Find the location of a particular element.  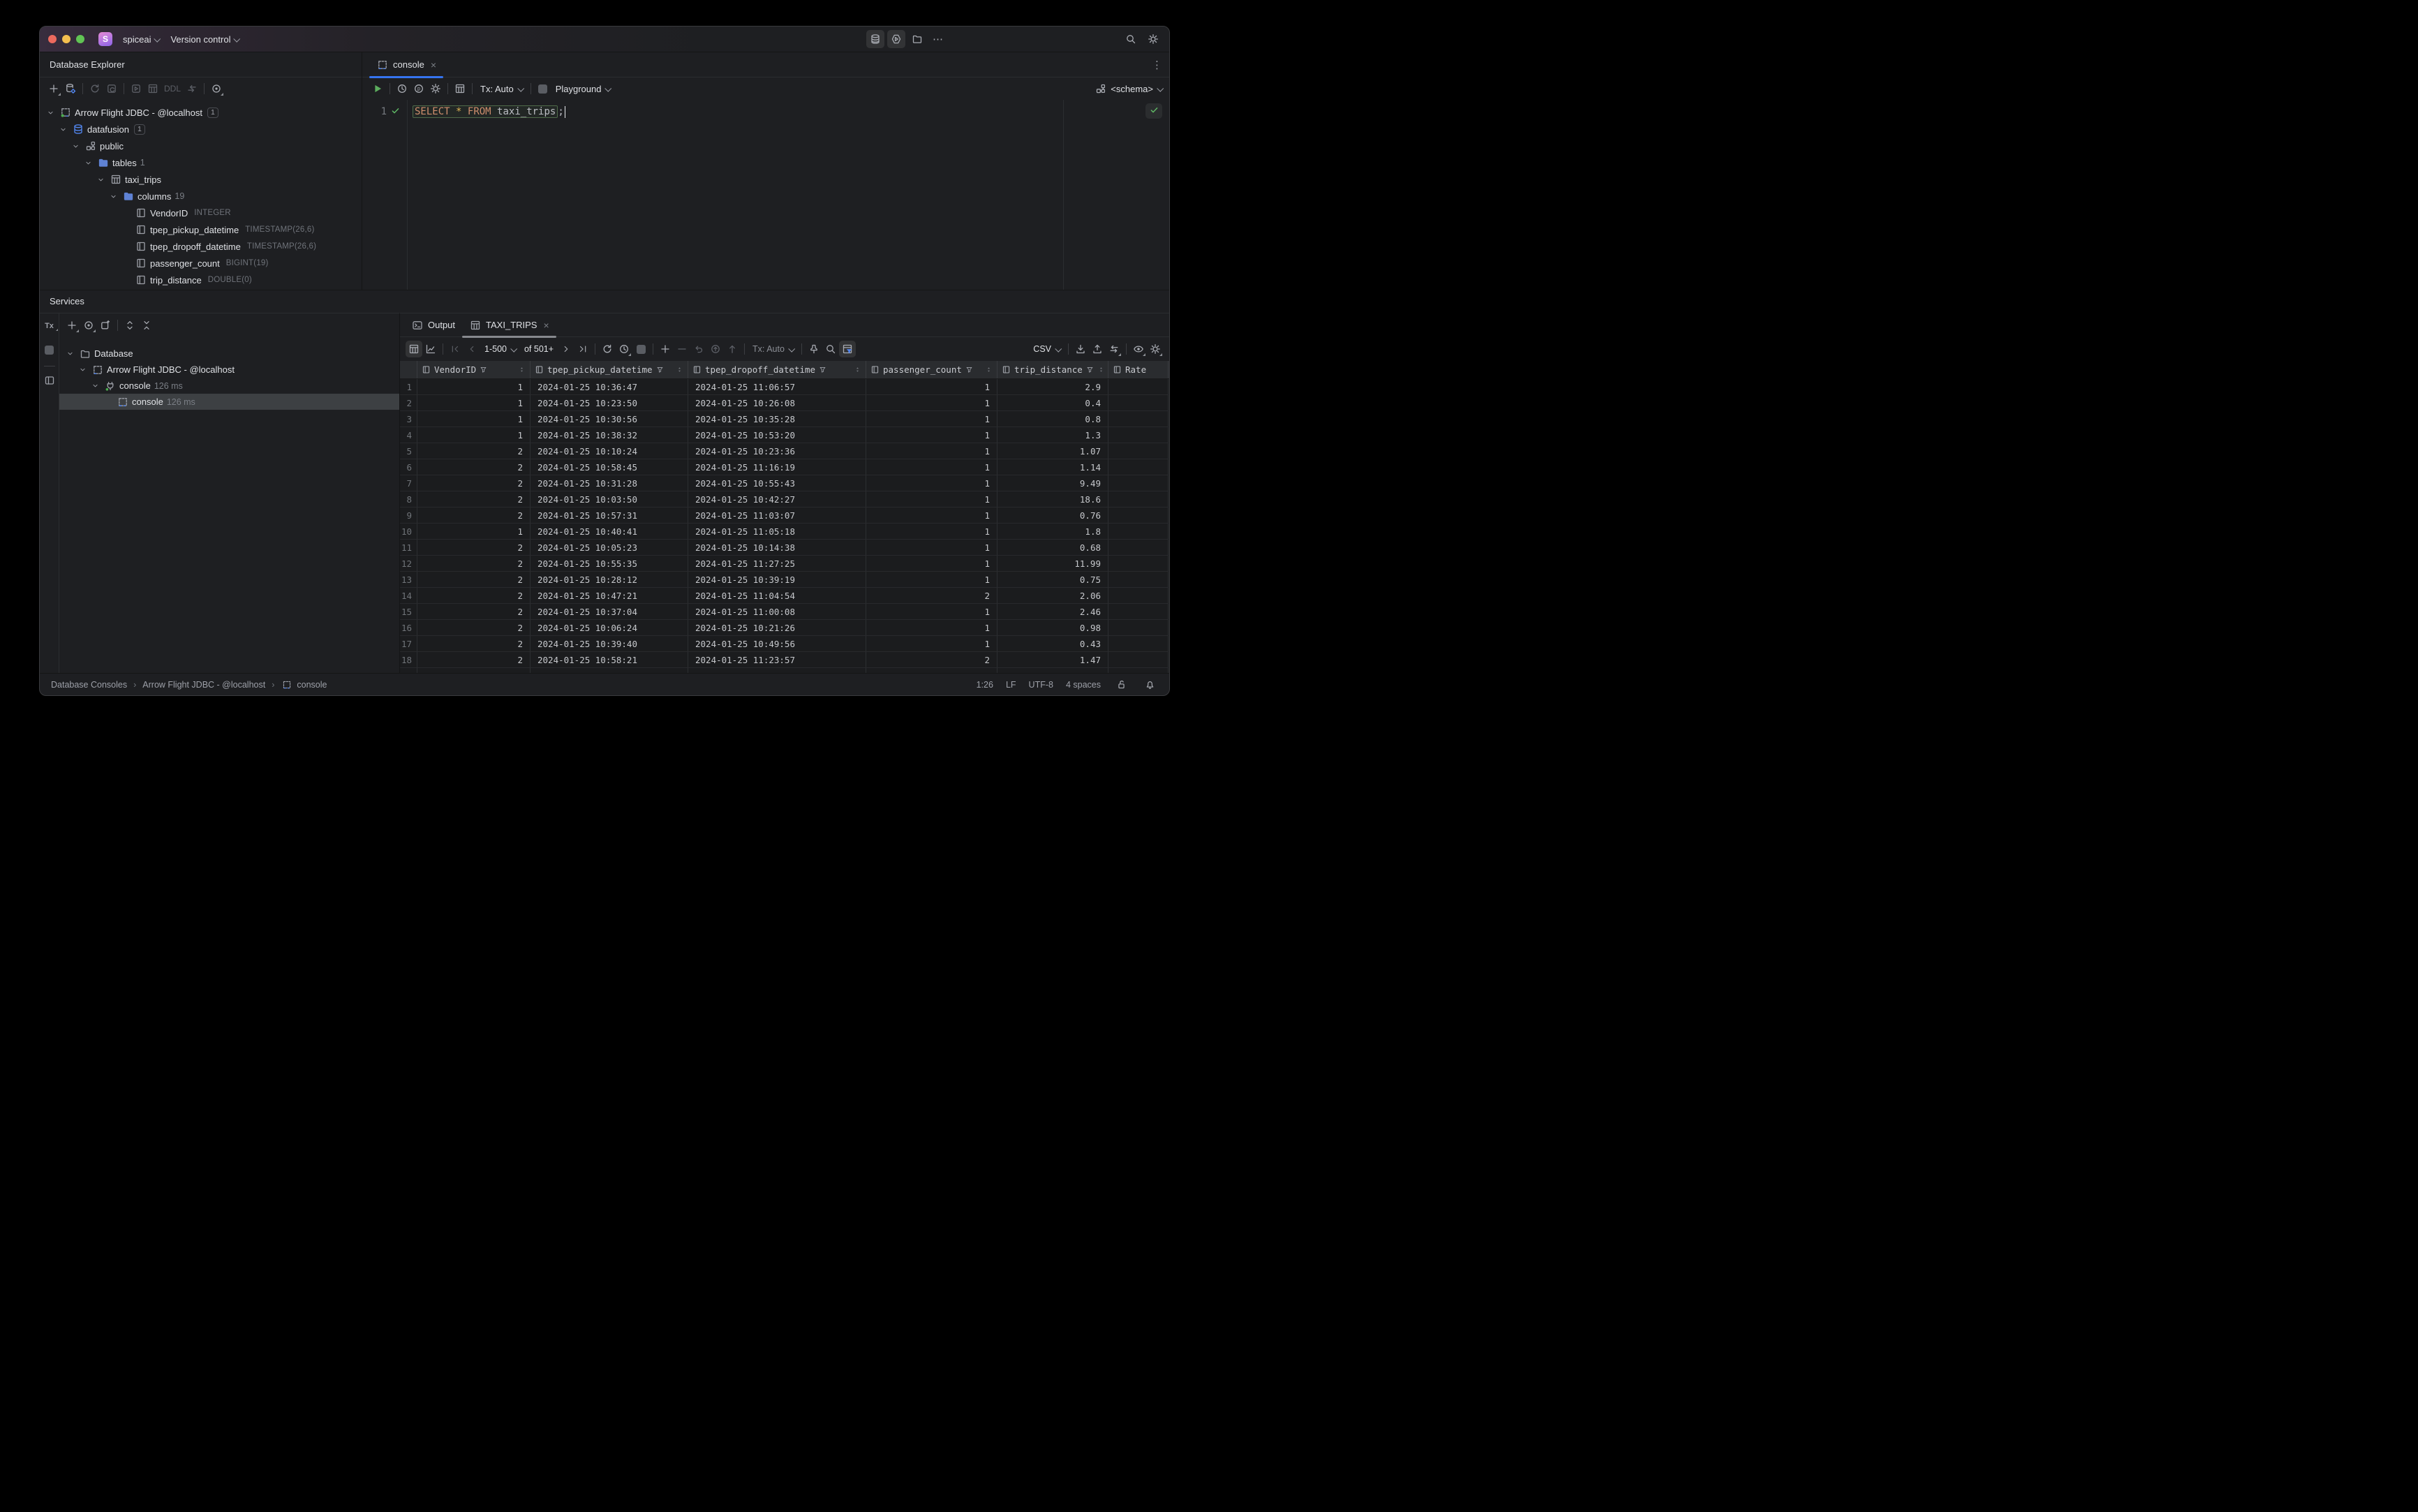

grid-cell: 2024-01-25 10:38:32 is located at coordinates (609, 435).